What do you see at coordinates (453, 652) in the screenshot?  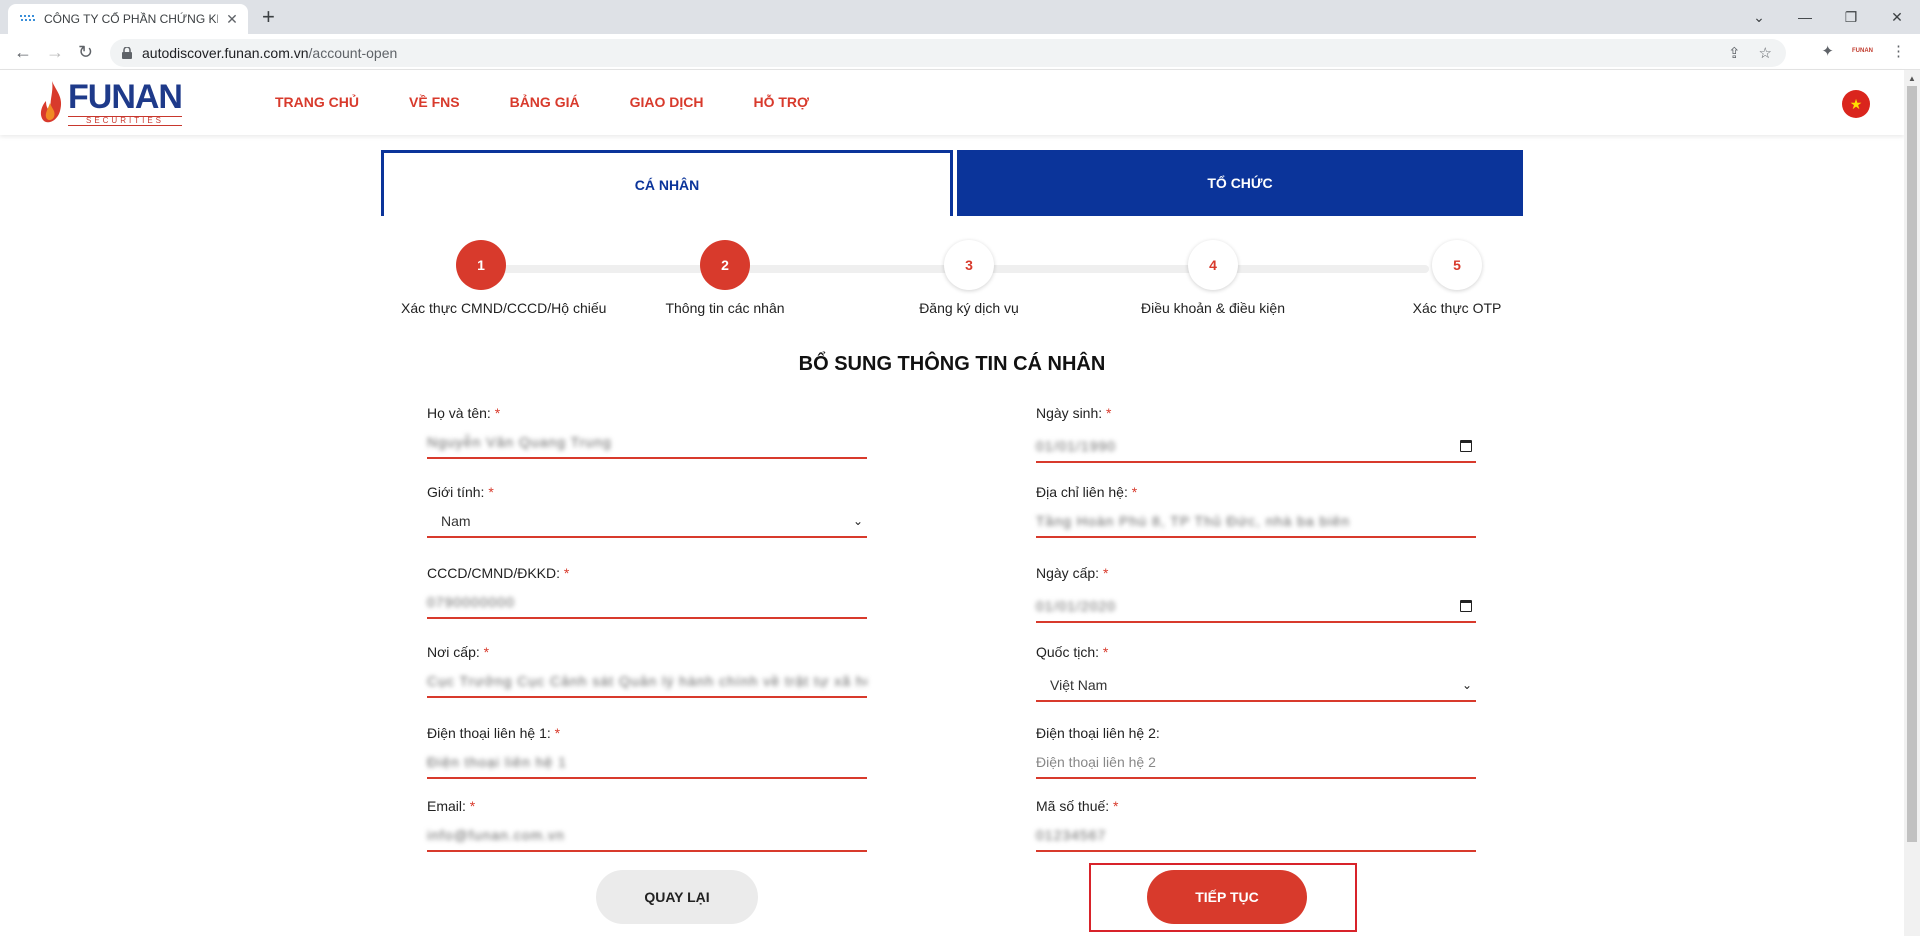 I see `issue-place-label: Nơi cấp:` at bounding box center [453, 652].